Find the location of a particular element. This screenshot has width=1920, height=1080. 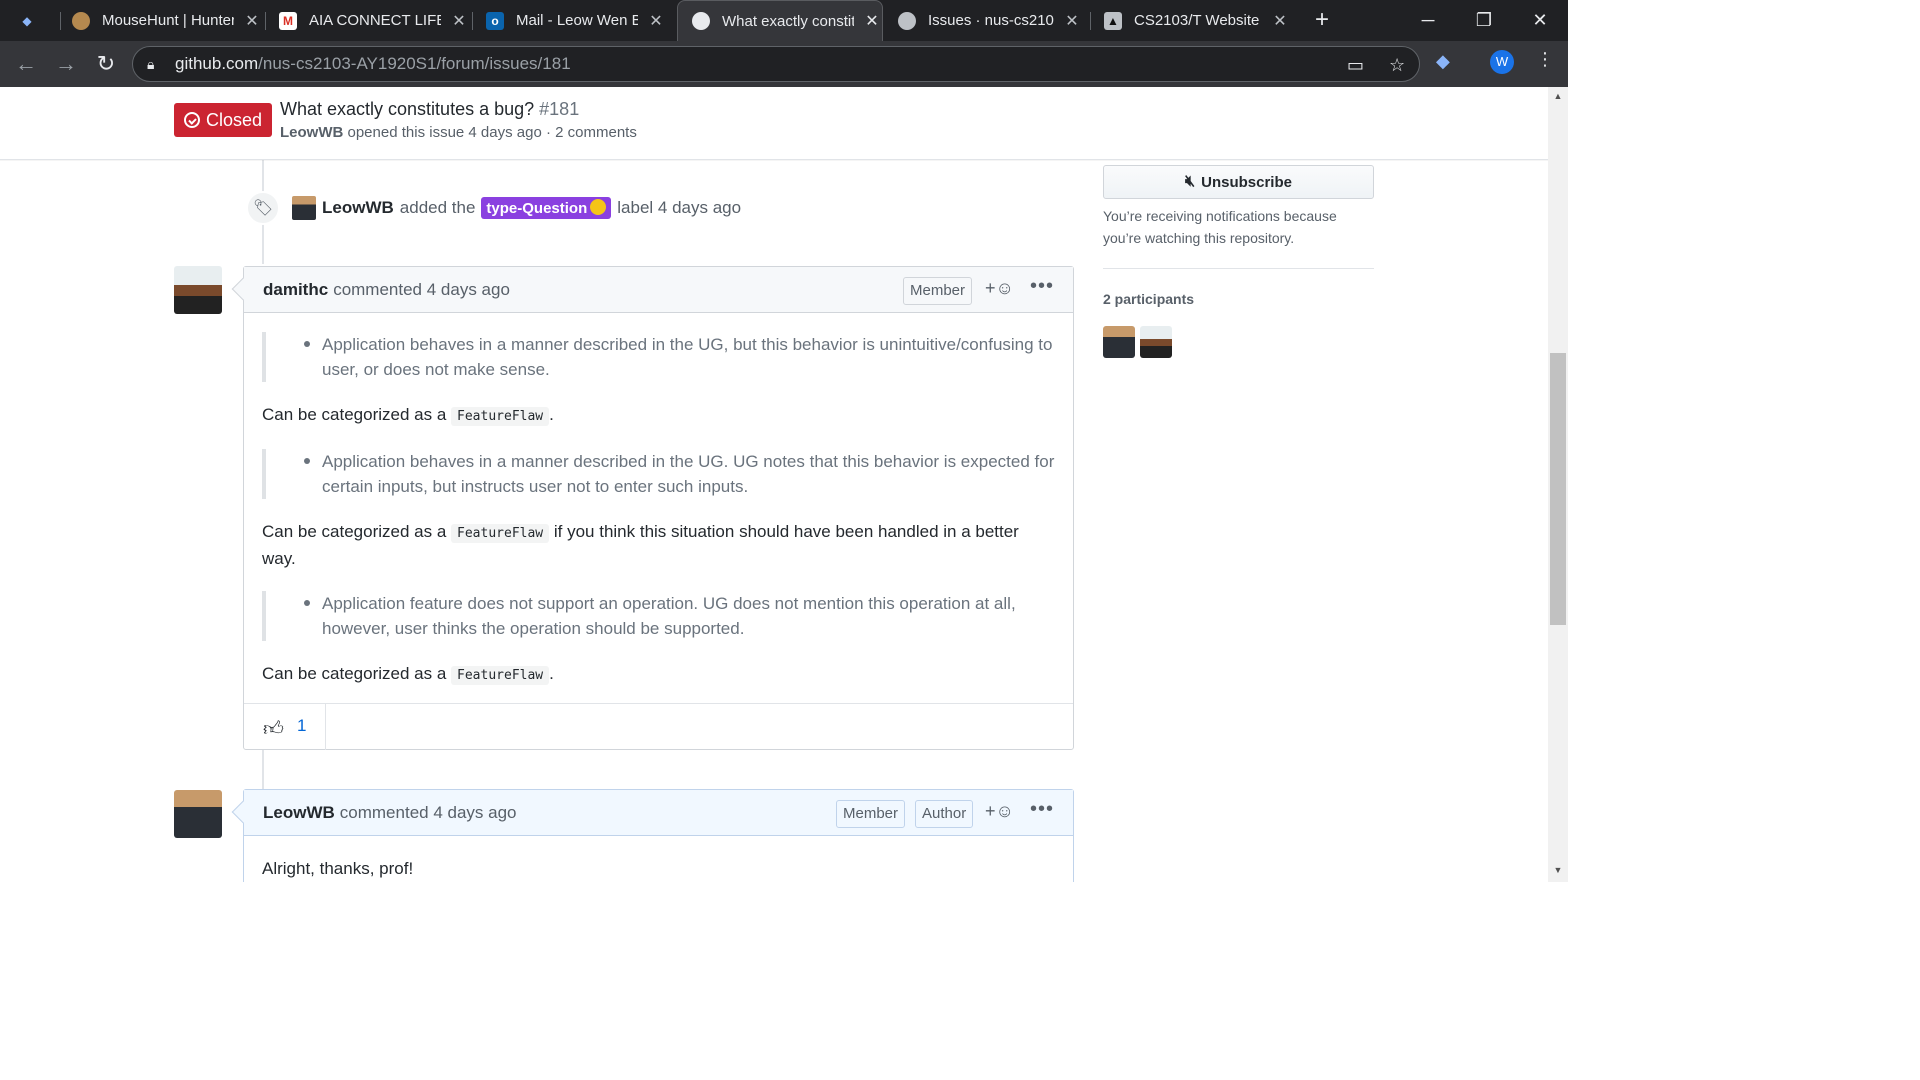

tab-issues: Issues · nus-cs2103-AY1920S1 ✕ is located at coordinates (990, 20).